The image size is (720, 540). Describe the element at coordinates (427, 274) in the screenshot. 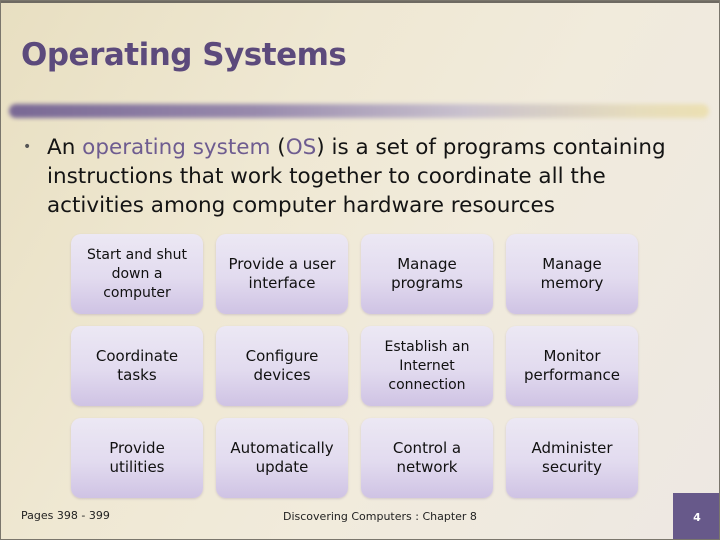

I see `function-tile: Manage programs` at that location.